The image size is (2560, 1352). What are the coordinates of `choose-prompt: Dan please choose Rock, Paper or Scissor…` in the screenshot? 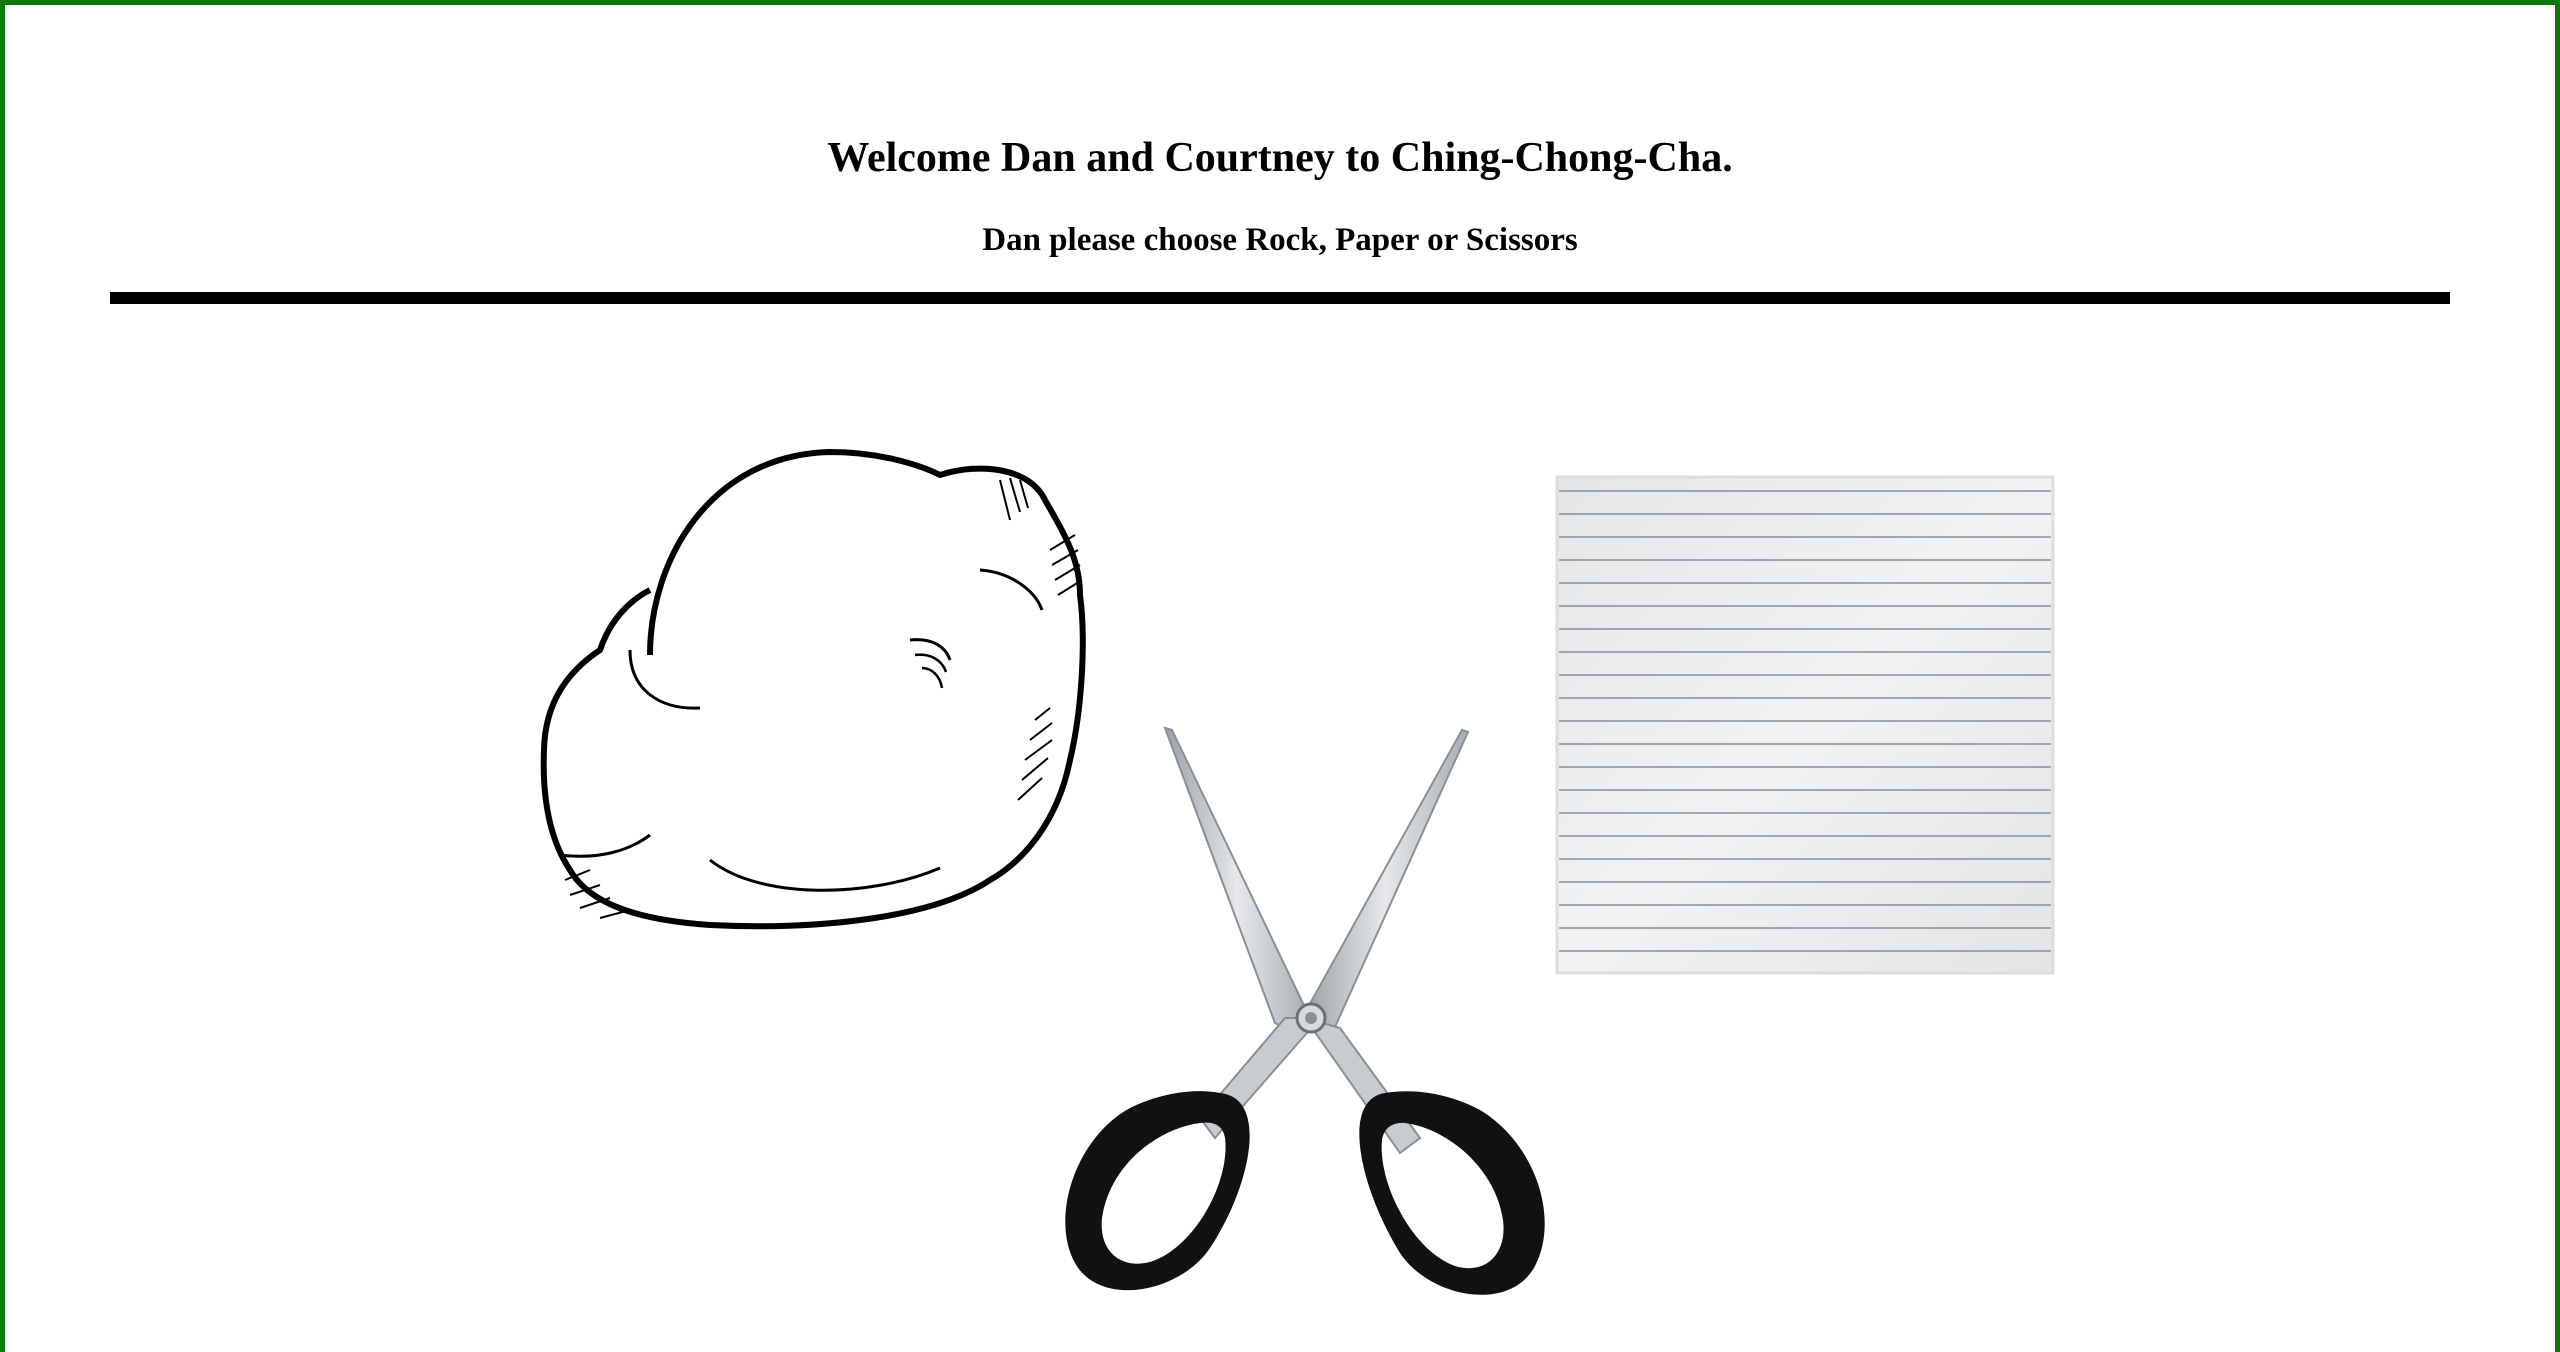 It's located at (1280, 240).